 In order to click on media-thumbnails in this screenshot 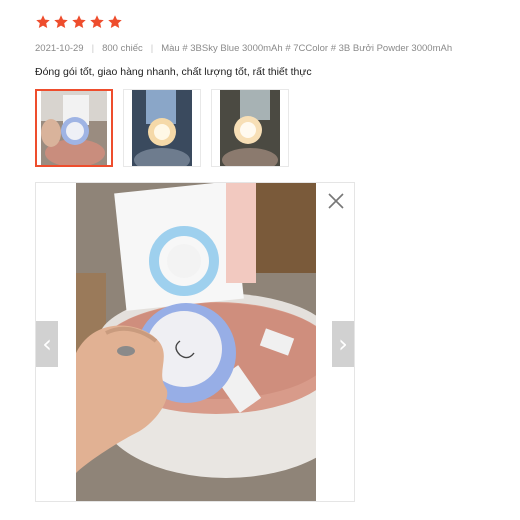, I will do `click(162, 128)`.